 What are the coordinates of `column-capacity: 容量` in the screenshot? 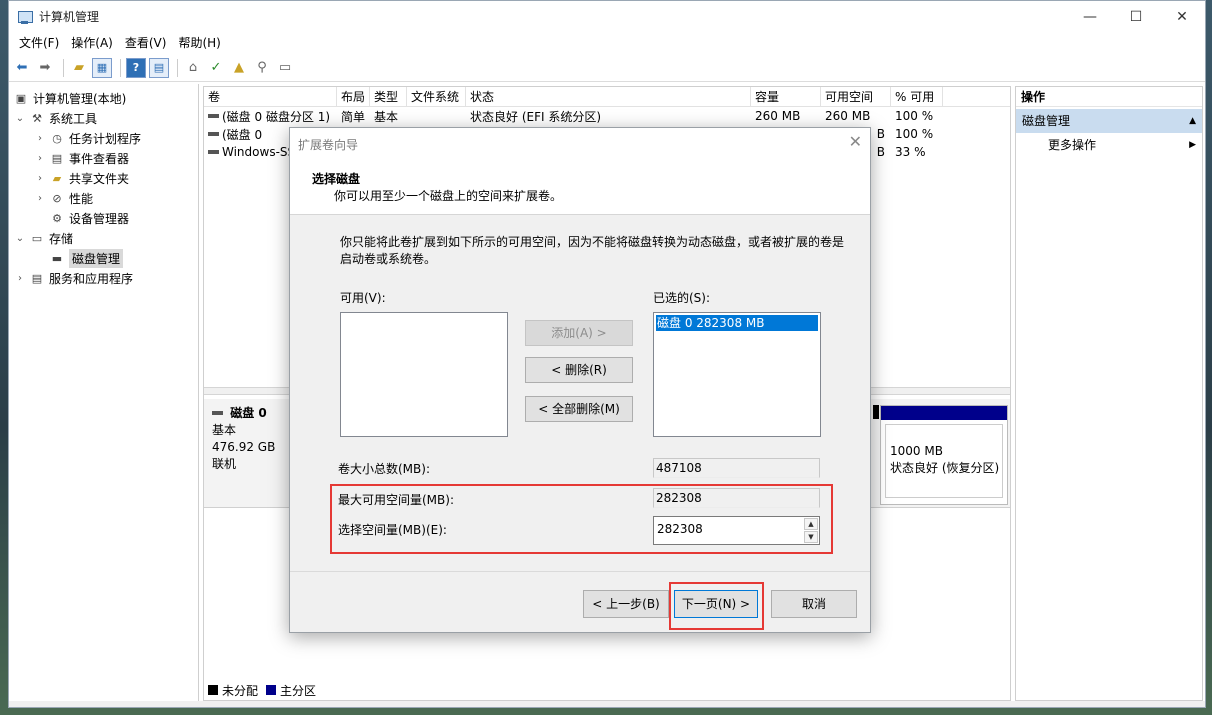 It's located at (786, 96).